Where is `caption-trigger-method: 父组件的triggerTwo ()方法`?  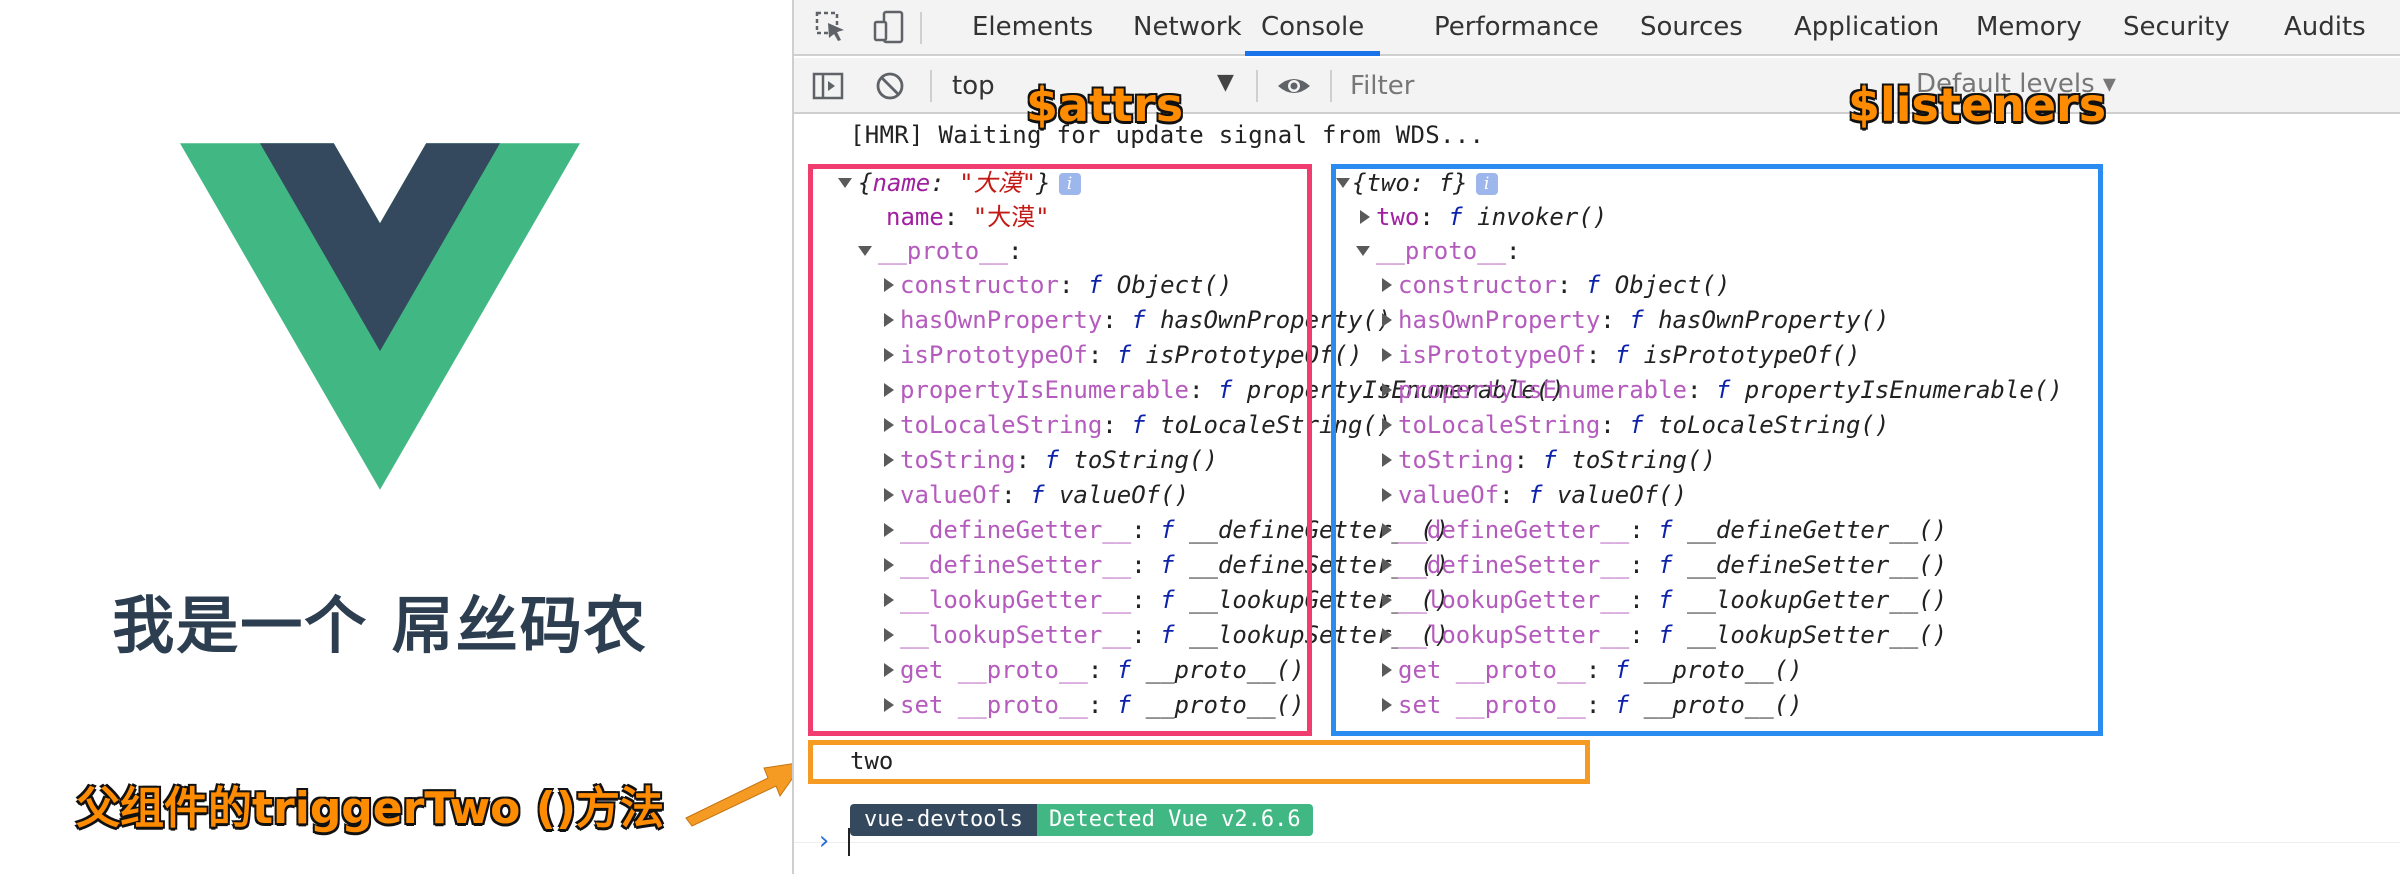
caption-trigger-method: 父组件的triggerTwo ()方法 is located at coordinates (370, 808).